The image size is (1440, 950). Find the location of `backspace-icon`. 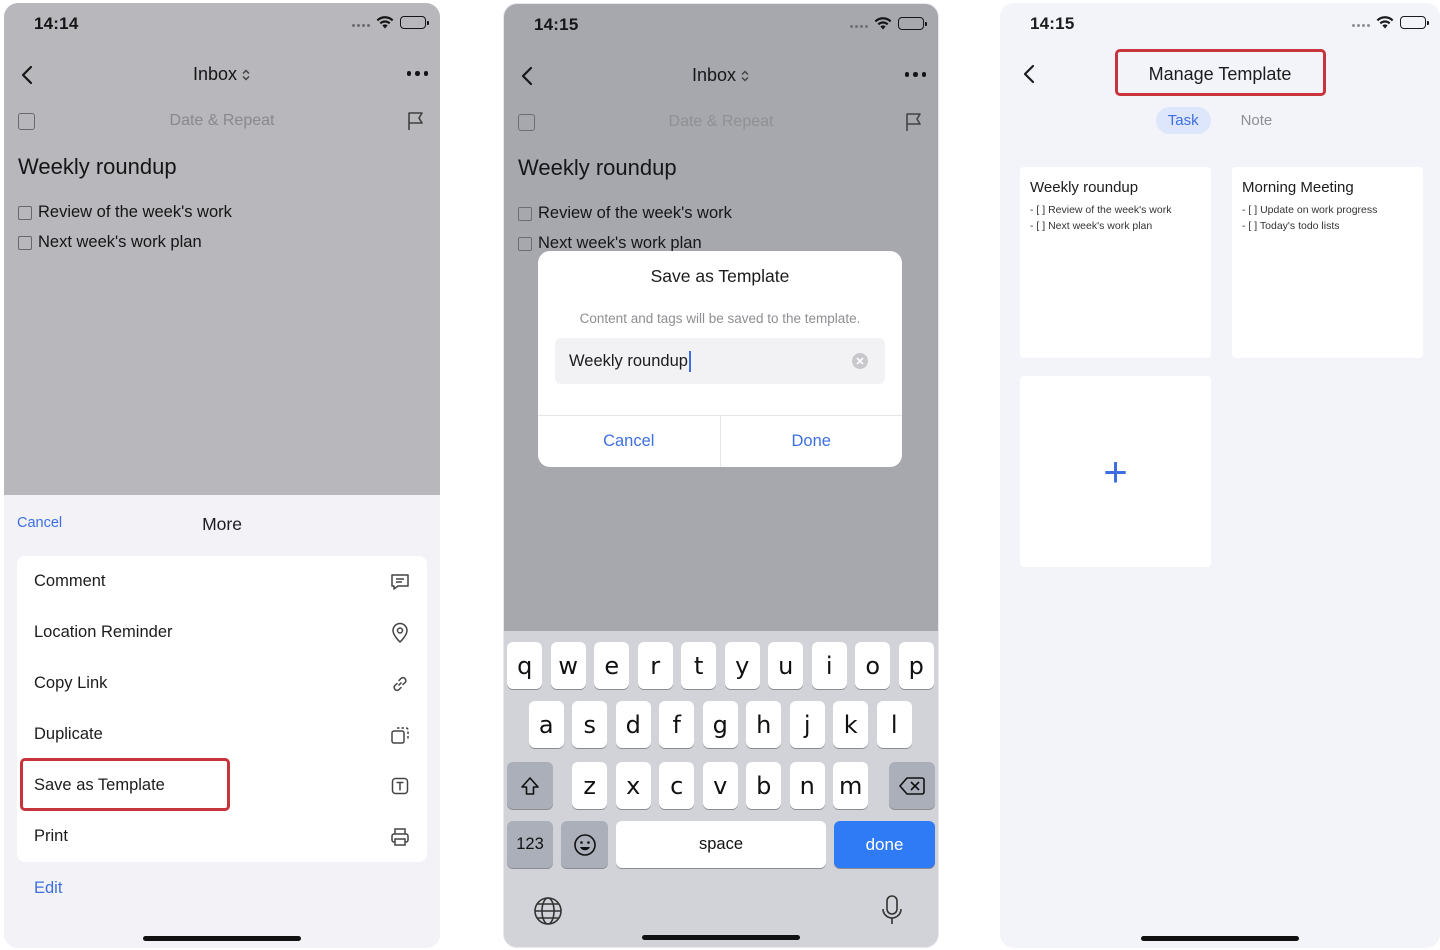

backspace-icon is located at coordinates (912, 785).